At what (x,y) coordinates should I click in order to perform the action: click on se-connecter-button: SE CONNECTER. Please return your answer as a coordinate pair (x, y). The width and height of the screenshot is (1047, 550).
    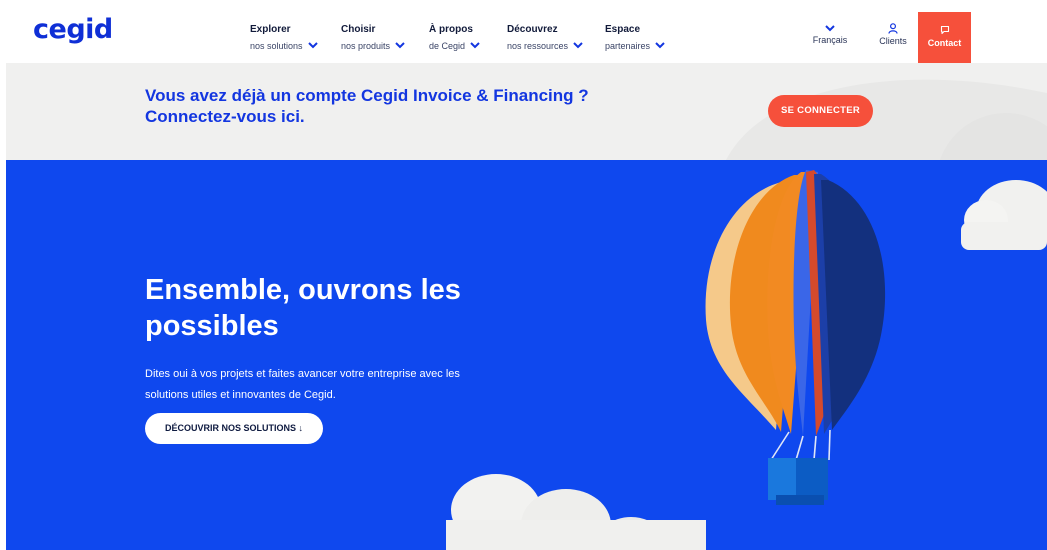
    Looking at the image, I should click on (820, 111).